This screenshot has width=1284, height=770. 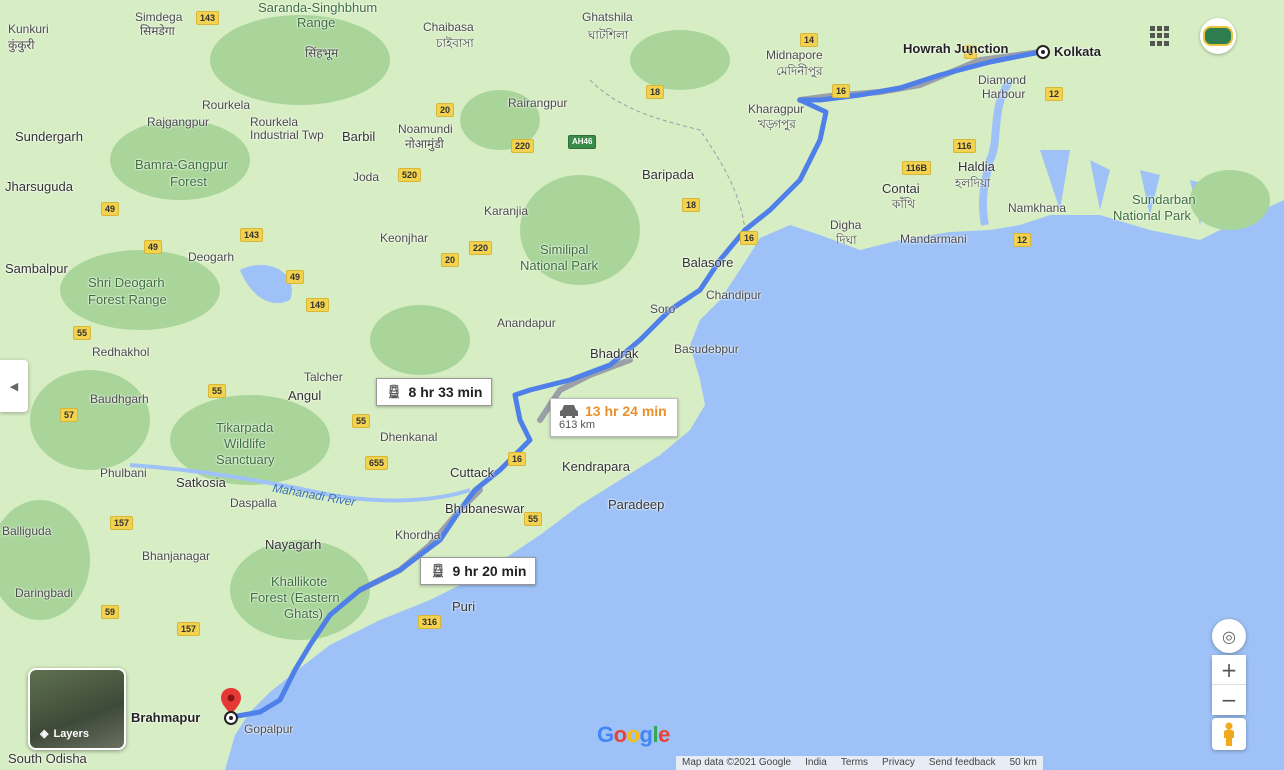 I want to click on route-duration-train-2: 🚆︎ 9 hr 20 min, so click(x=478, y=571).